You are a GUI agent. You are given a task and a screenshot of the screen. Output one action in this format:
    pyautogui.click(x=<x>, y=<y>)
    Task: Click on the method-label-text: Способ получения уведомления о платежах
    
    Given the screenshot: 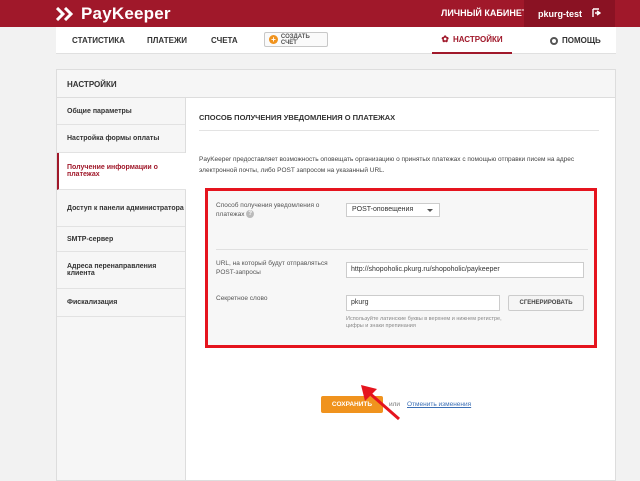 What is the action you would take?
    pyautogui.click(x=268, y=210)
    